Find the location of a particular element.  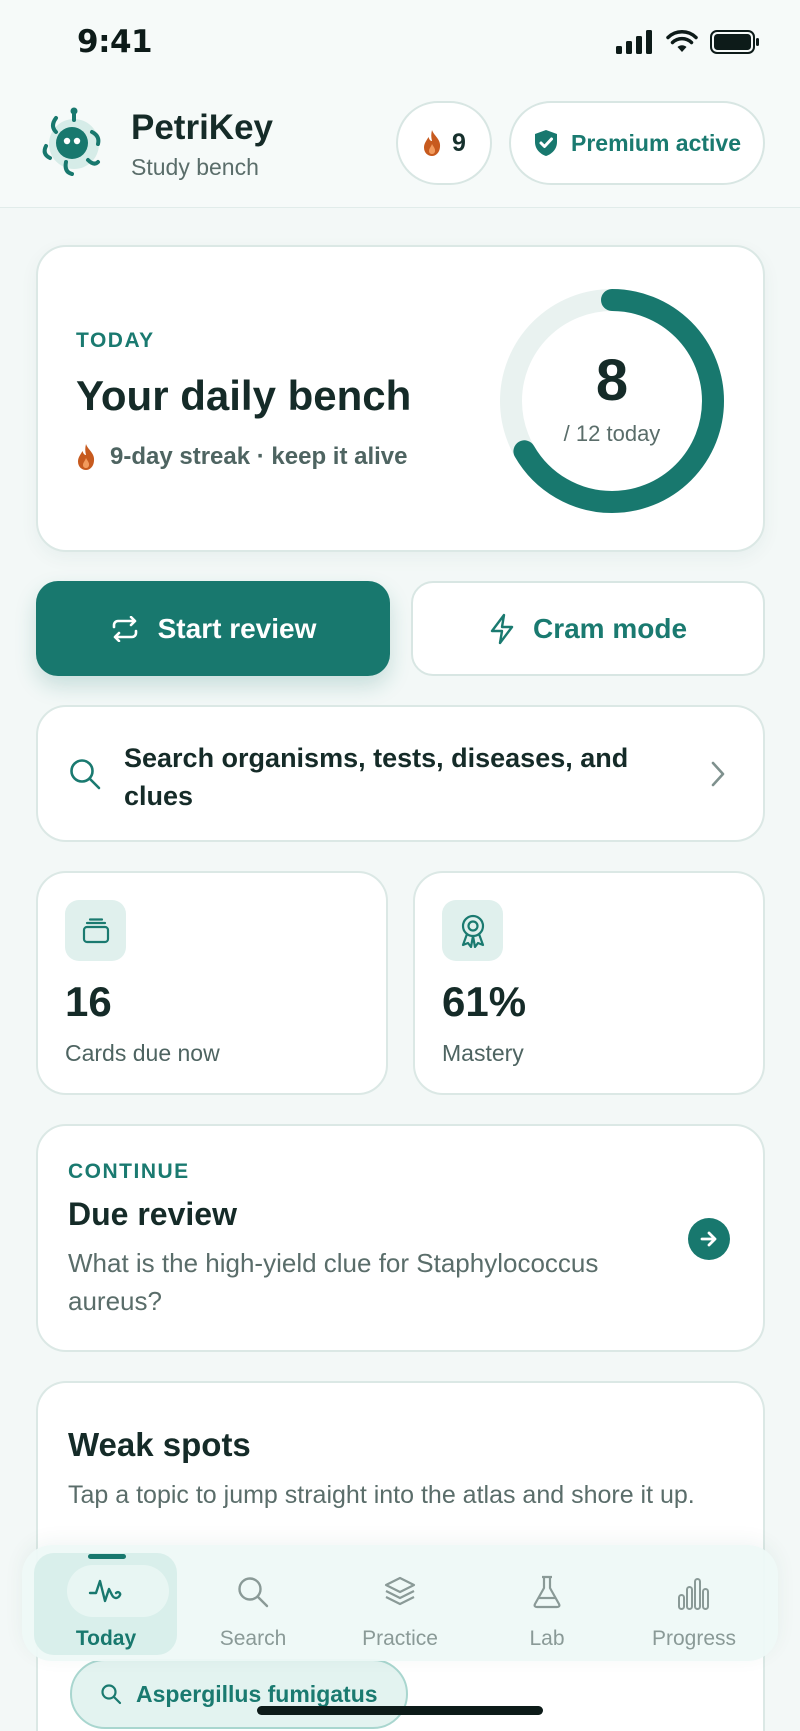

continue-title: Due review is located at coordinates (152, 1214).